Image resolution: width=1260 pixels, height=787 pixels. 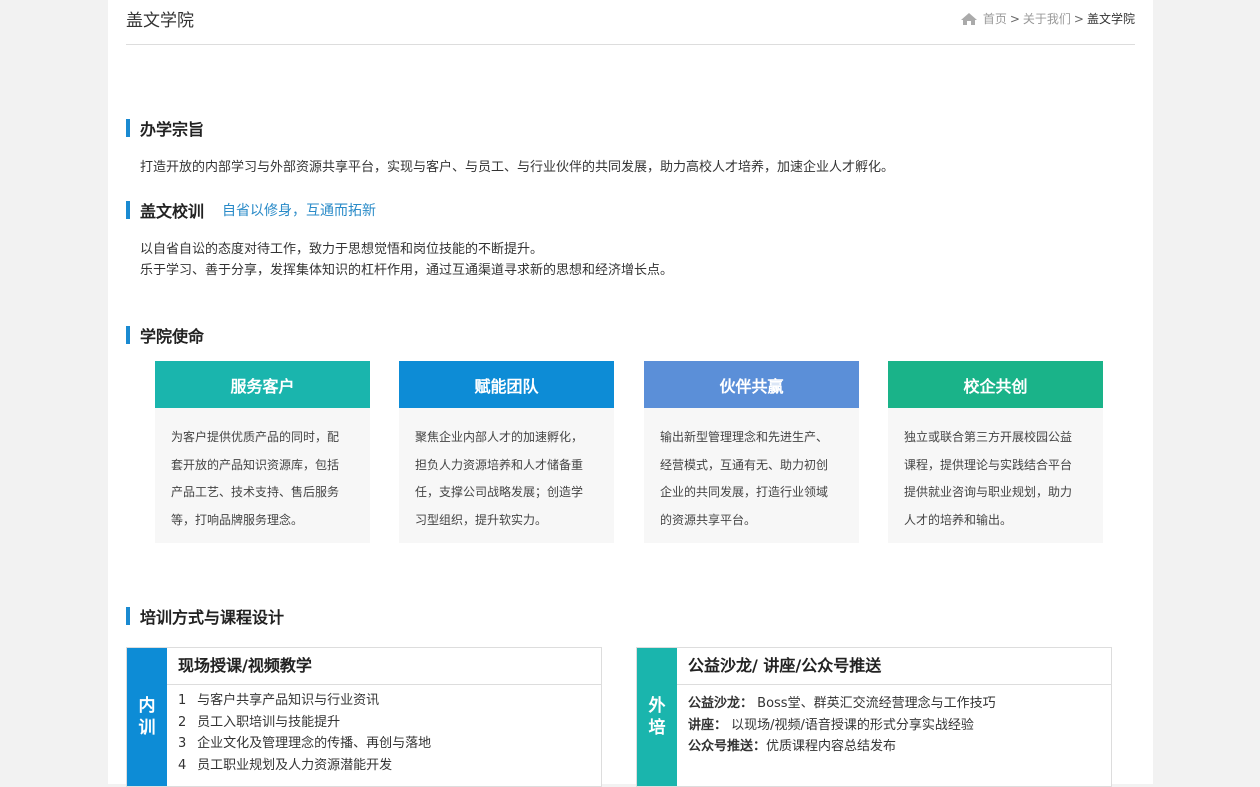 I want to click on page-header: 盖文学院 首页 > 关于我们 > 盖文学院, so click(x=630, y=22).